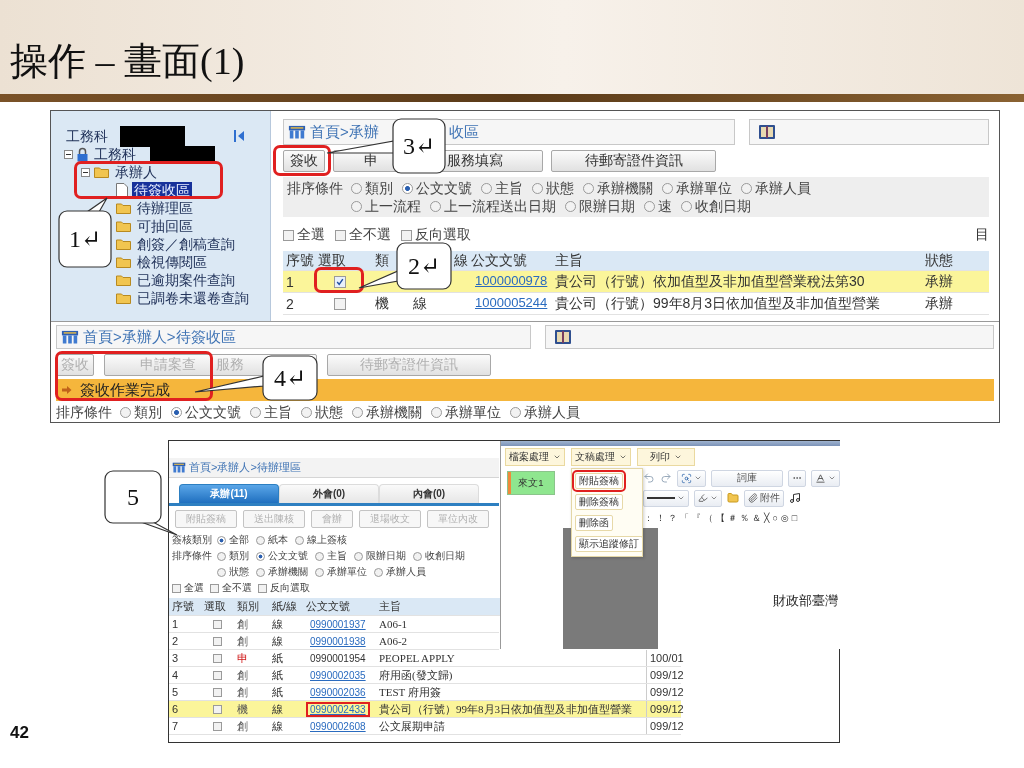 This screenshot has height=768, width=1024. What do you see at coordinates (412, 726) in the screenshot?
I see `table-cell: 公文展期申請` at bounding box center [412, 726].